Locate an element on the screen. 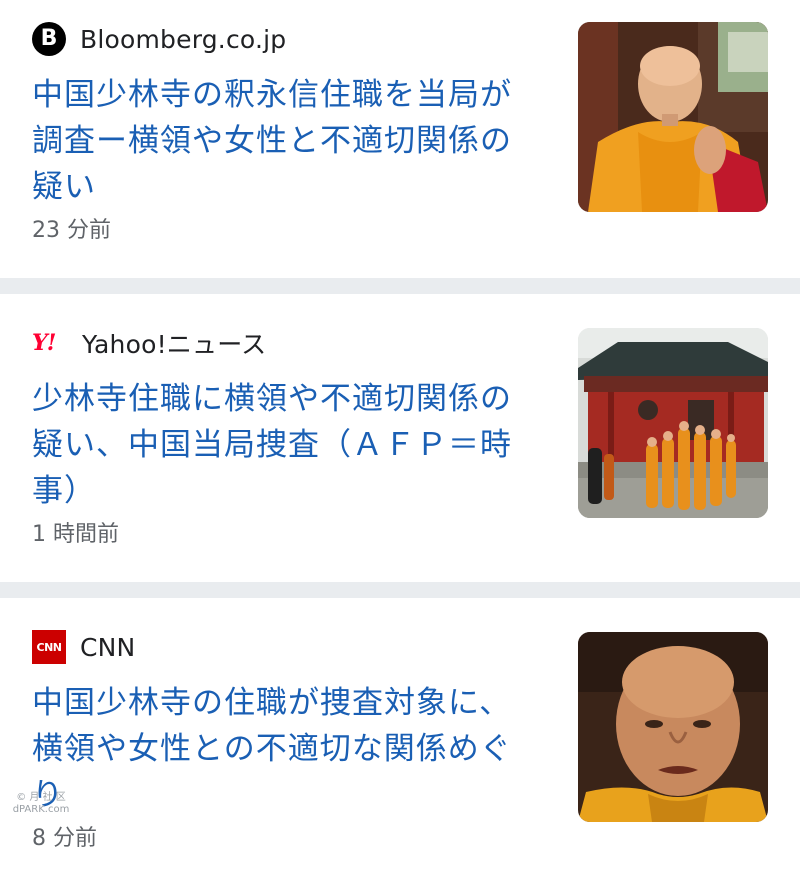 Image resolution: width=800 pixels, height=870 pixels. source-row: CNN CNN is located at coordinates (83, 647).